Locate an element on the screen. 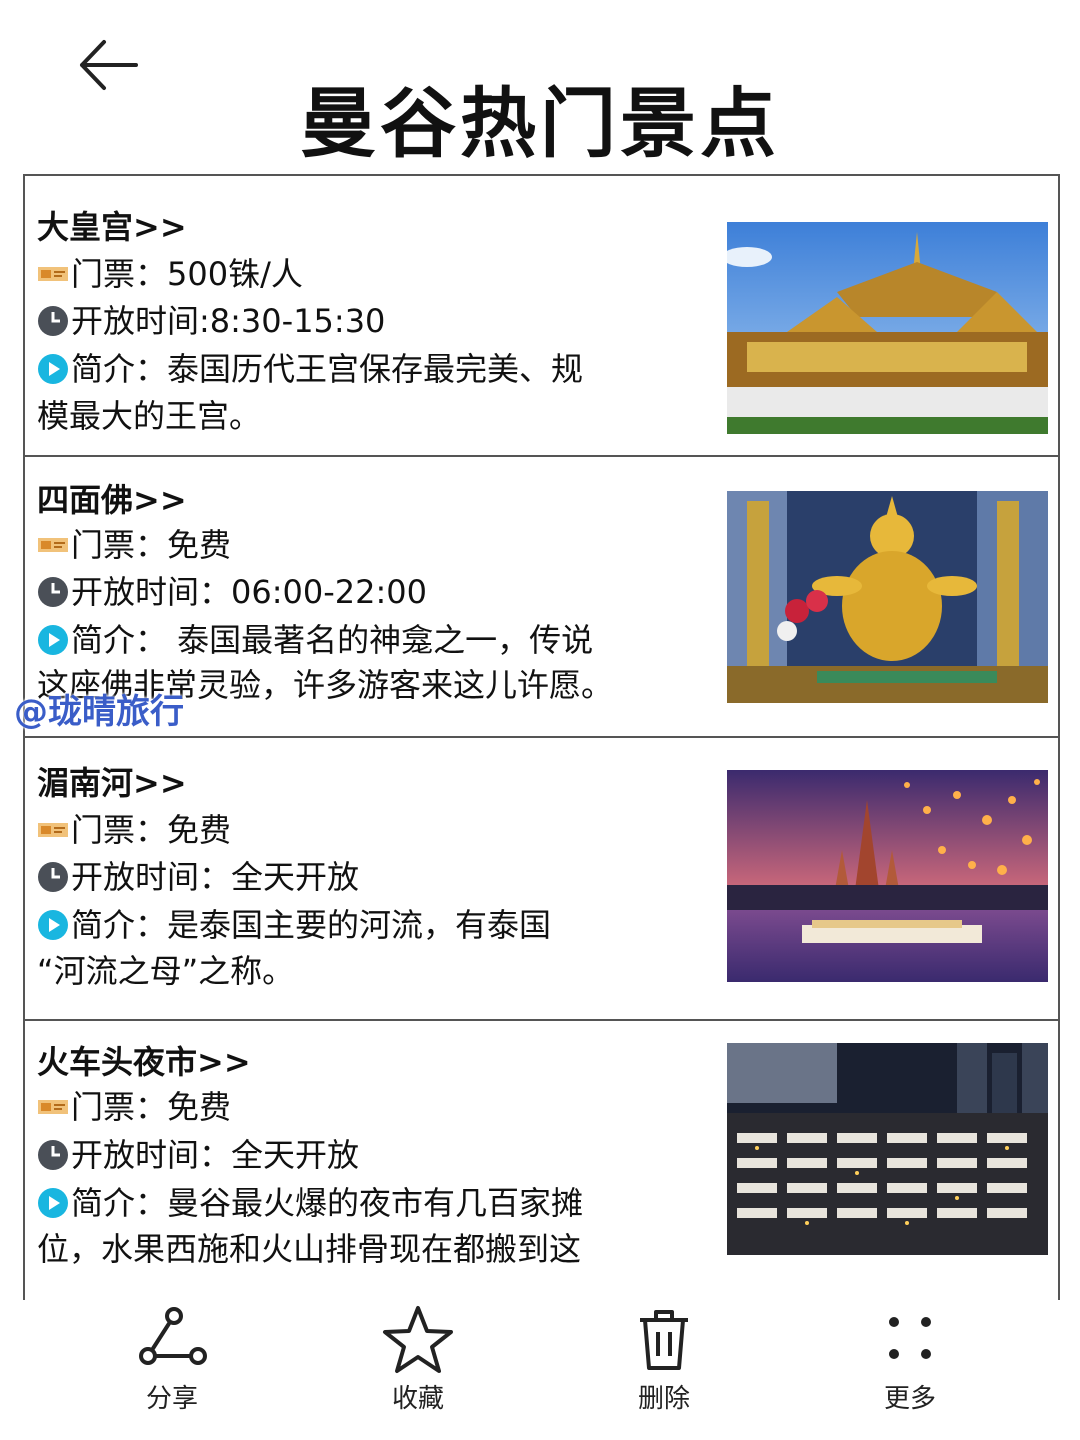 The width and height of the screenshot is (1080, 1440). more-button: 更多 is located at coordinates (910, 1364).